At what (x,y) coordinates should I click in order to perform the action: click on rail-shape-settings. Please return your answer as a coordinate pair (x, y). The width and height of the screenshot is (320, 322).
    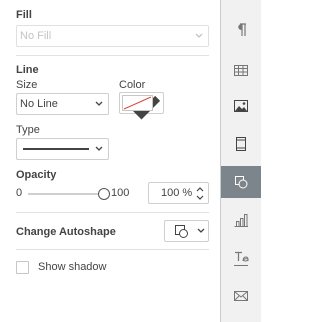
    Looking at the image, I should click on (241, 182).